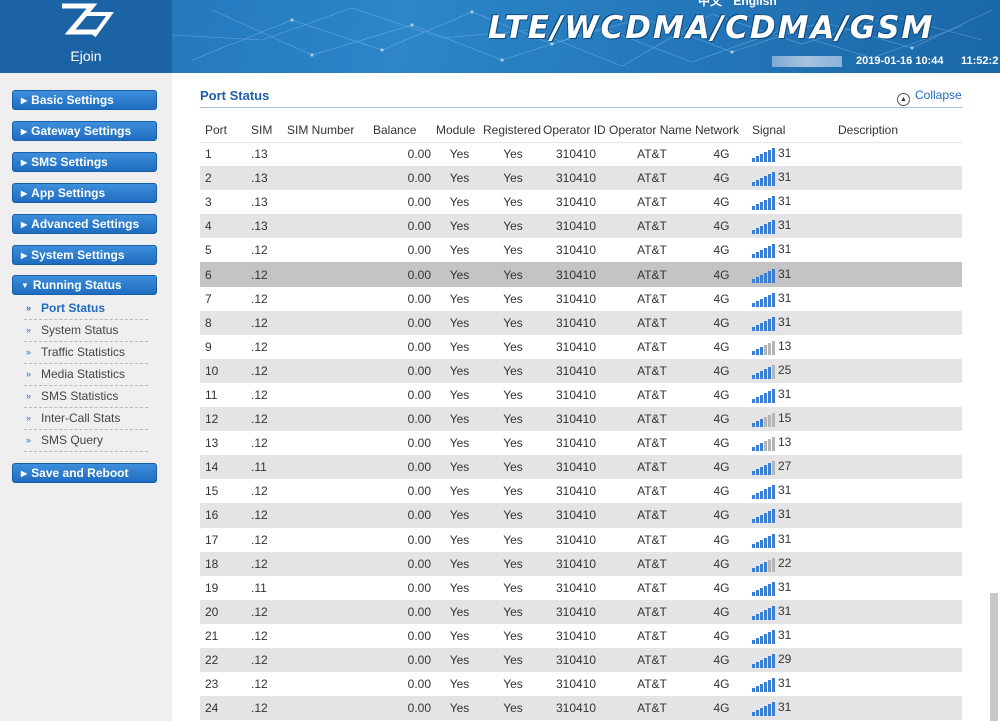 The height and width of the screenshot is (721, 1000). Describe the element at coordinates (84, 193) in the screenshot. I see `menu-app-settings: ▶ App Settings` at that location.